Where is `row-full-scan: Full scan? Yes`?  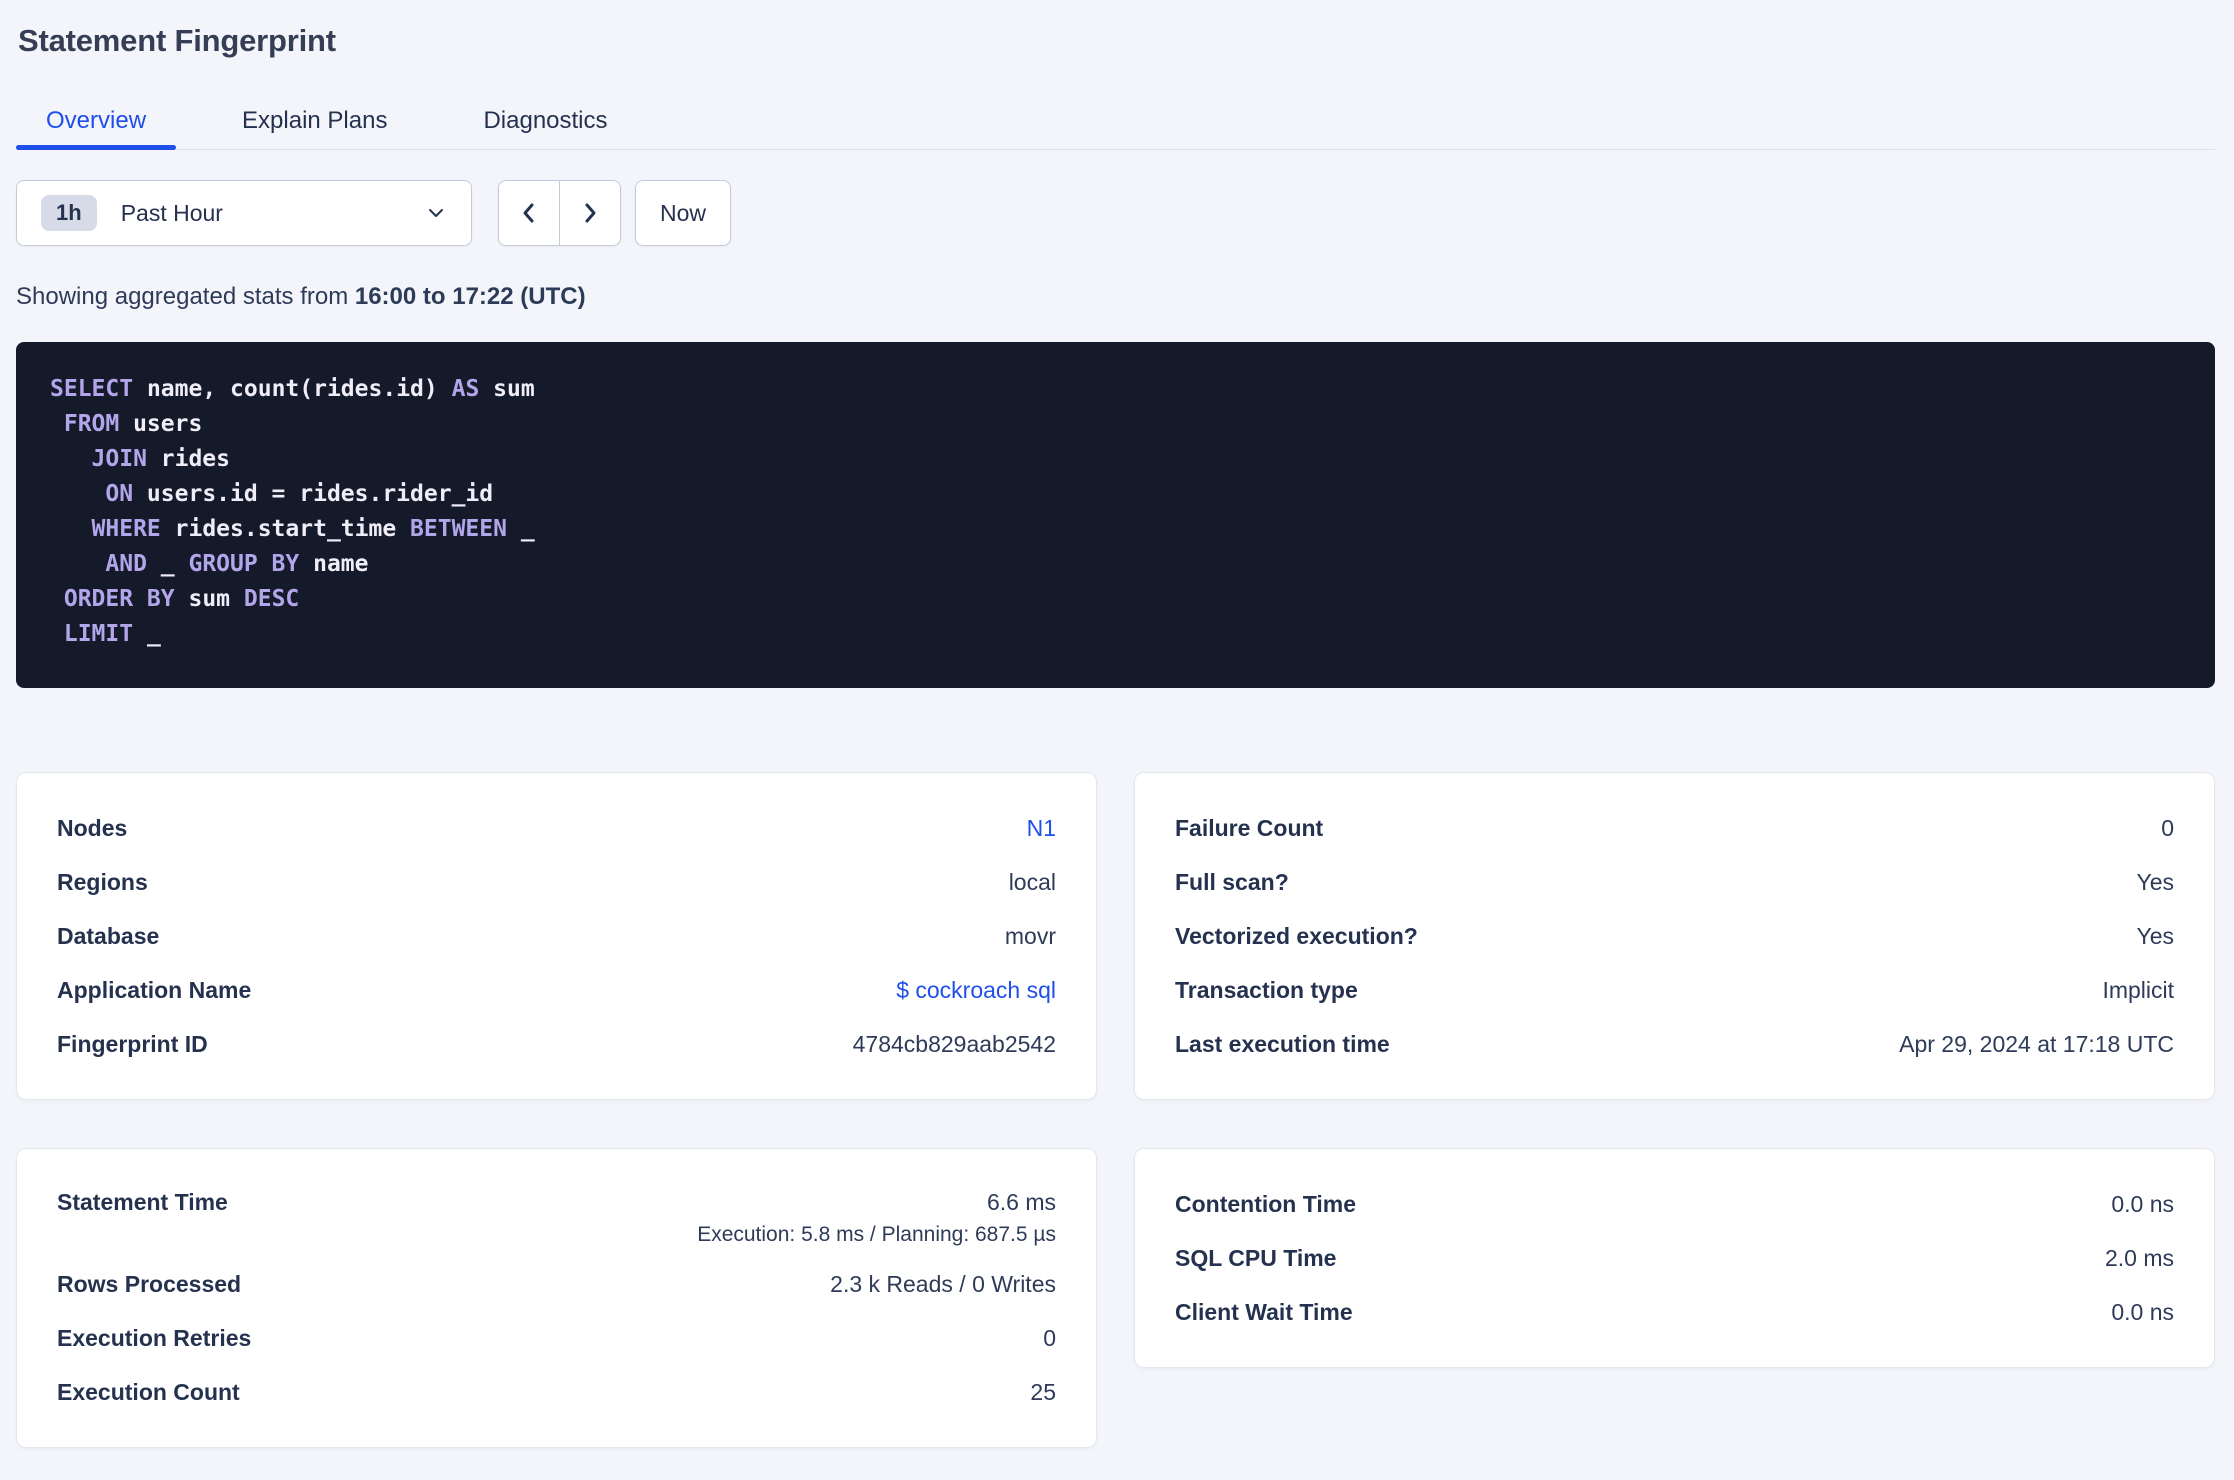 row-full-scan: Full scan? Yes is located at coordinates (1674, 882).